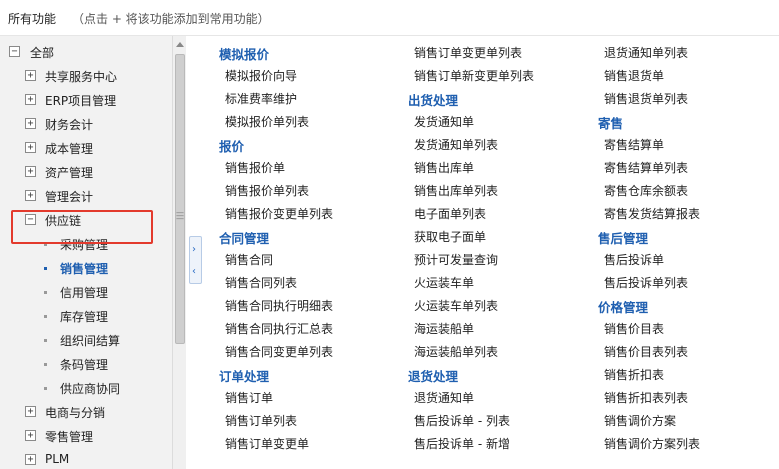  I want to click on scroll-thumb: — — —, so click(180, 199).